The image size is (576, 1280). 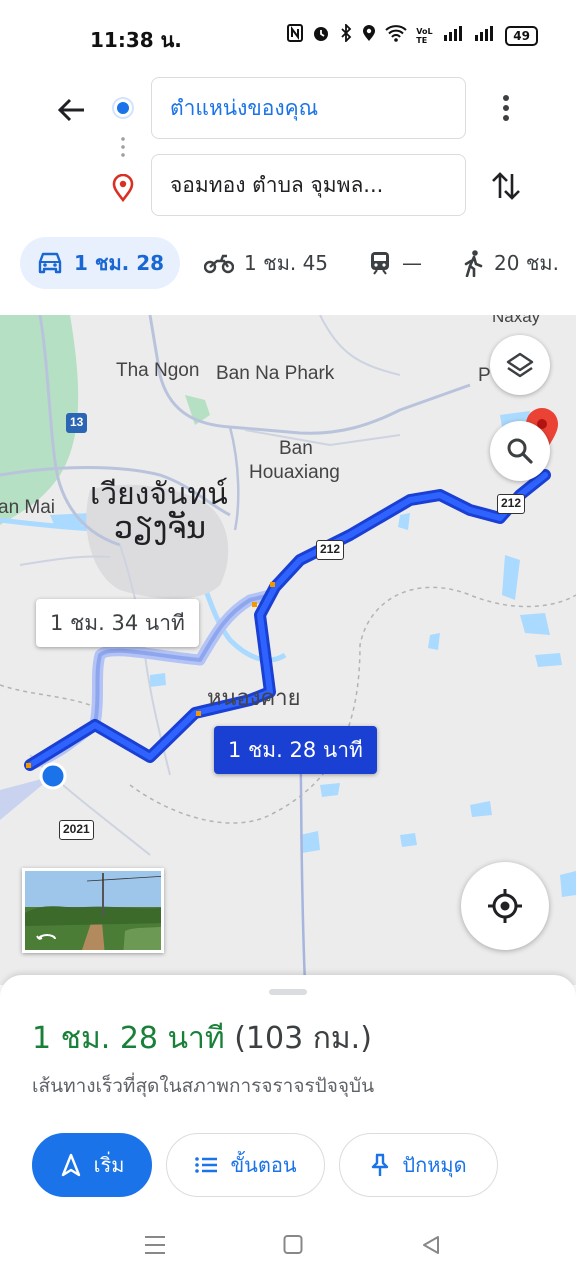 I want to click on signal-icon, so click(x=454, y=35).